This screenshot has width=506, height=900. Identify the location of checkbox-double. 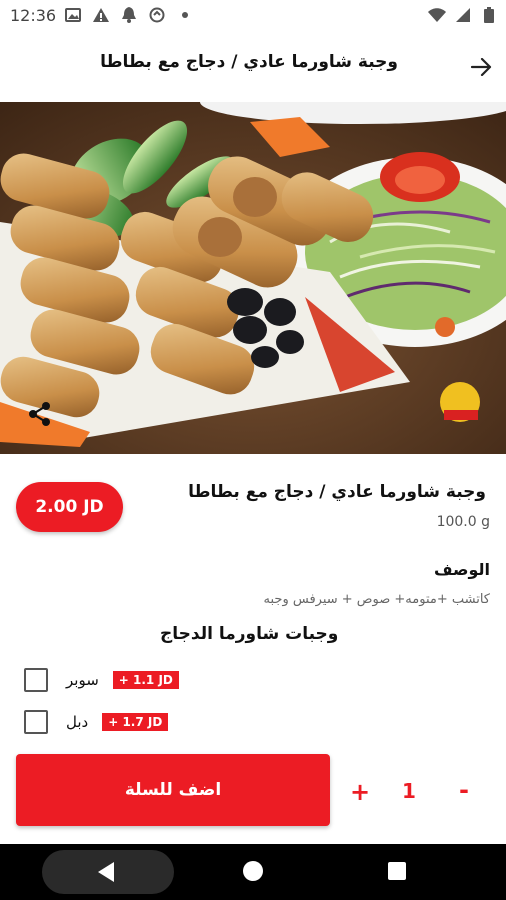
(36, 722).